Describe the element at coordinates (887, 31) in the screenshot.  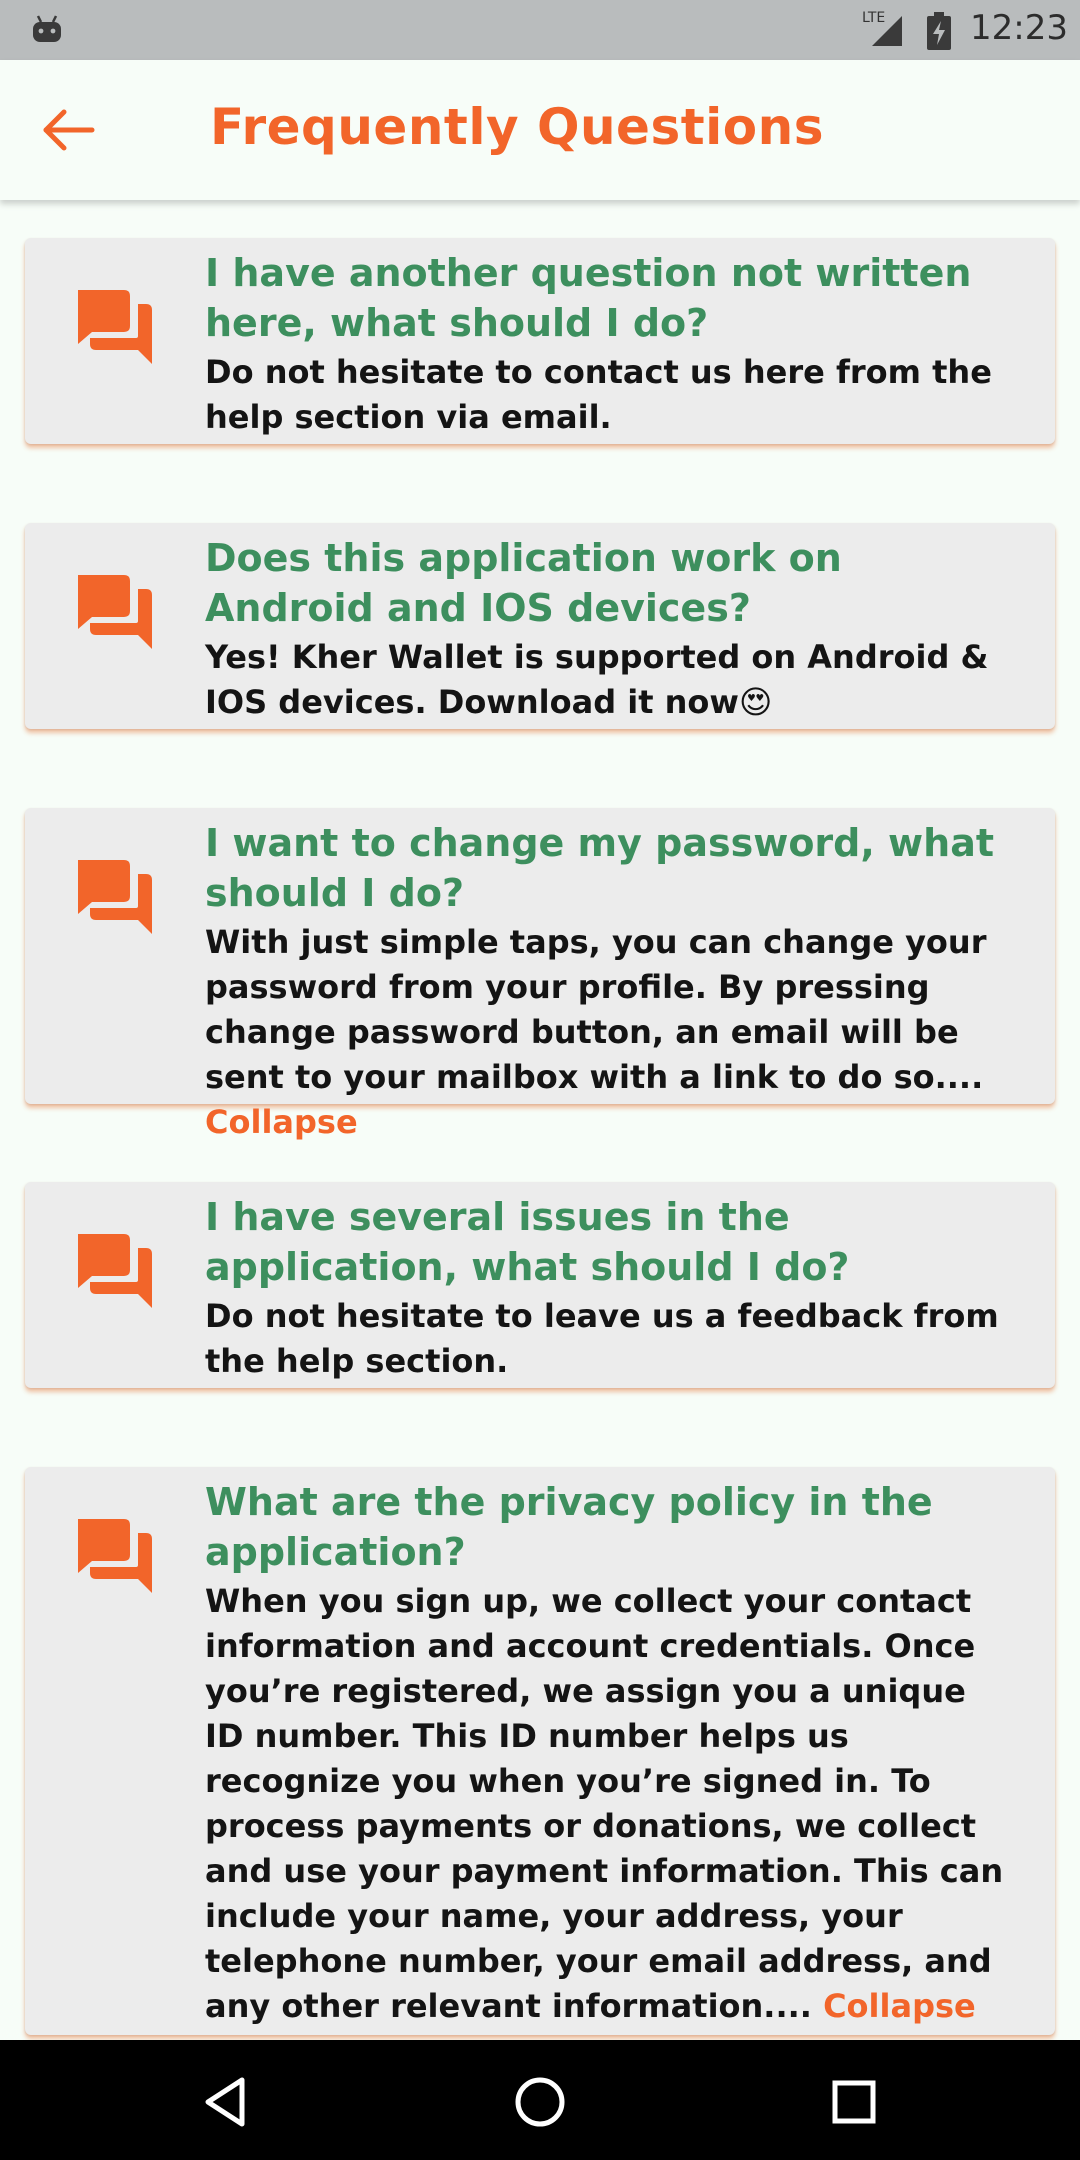
I see `signal-icon` at that location.